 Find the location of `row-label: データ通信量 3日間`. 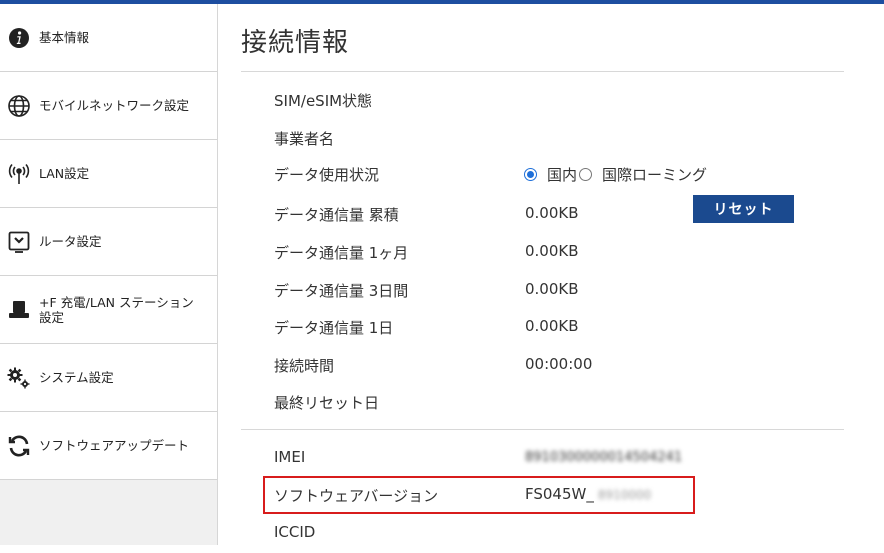

row-label: データ通信量 3日間 is located at coordinates (341, 291).